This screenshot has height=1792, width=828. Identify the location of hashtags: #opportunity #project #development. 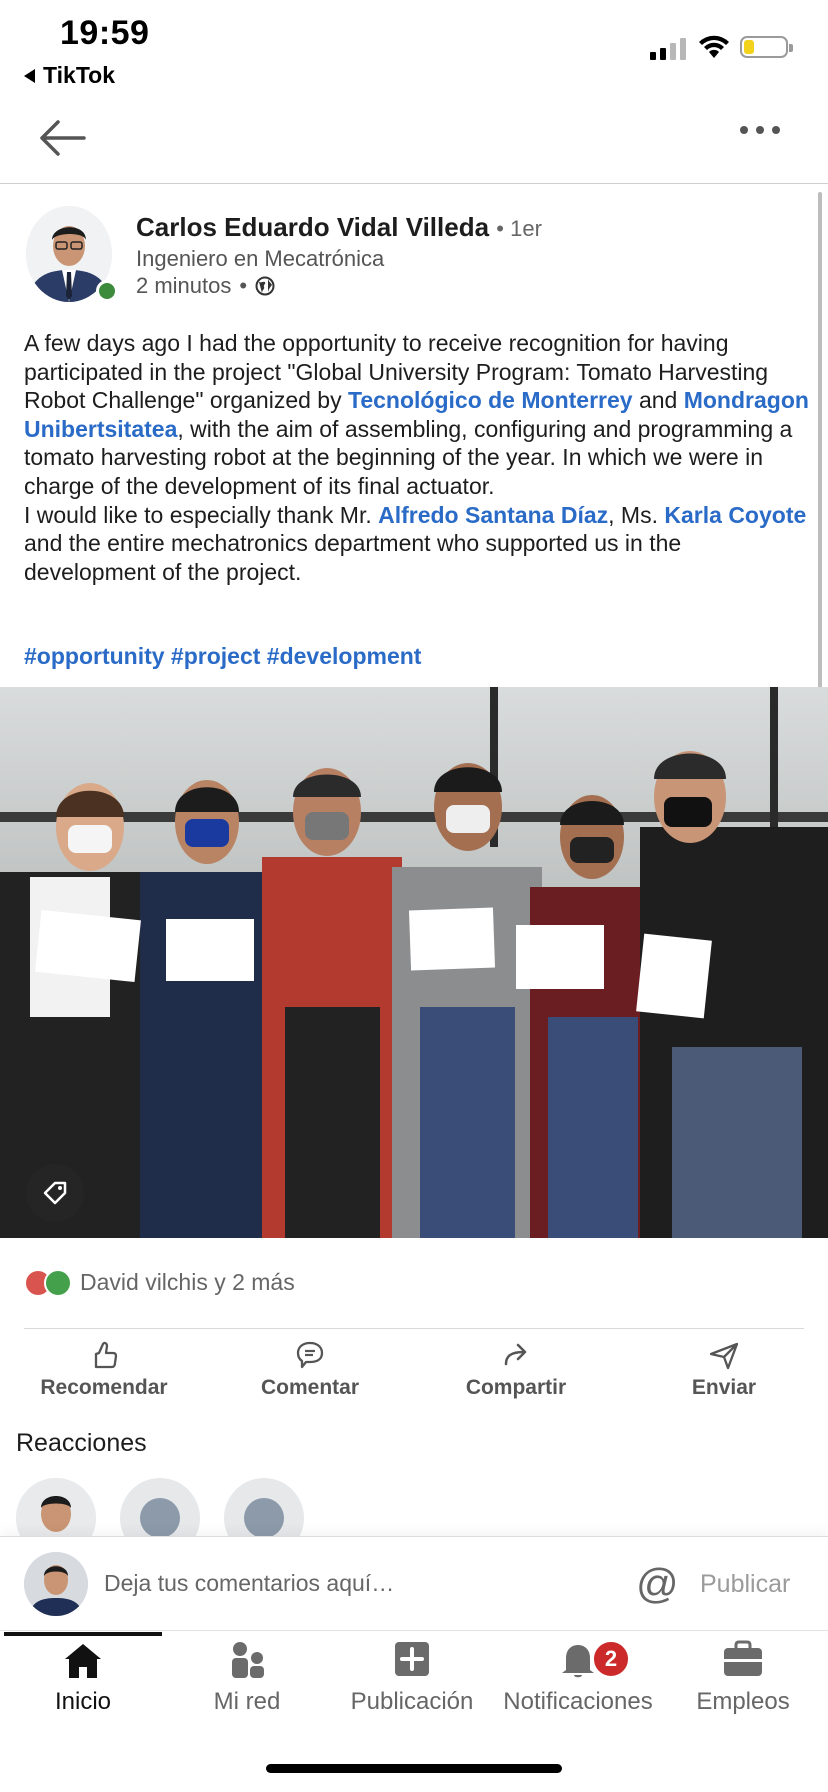
(222, 656).